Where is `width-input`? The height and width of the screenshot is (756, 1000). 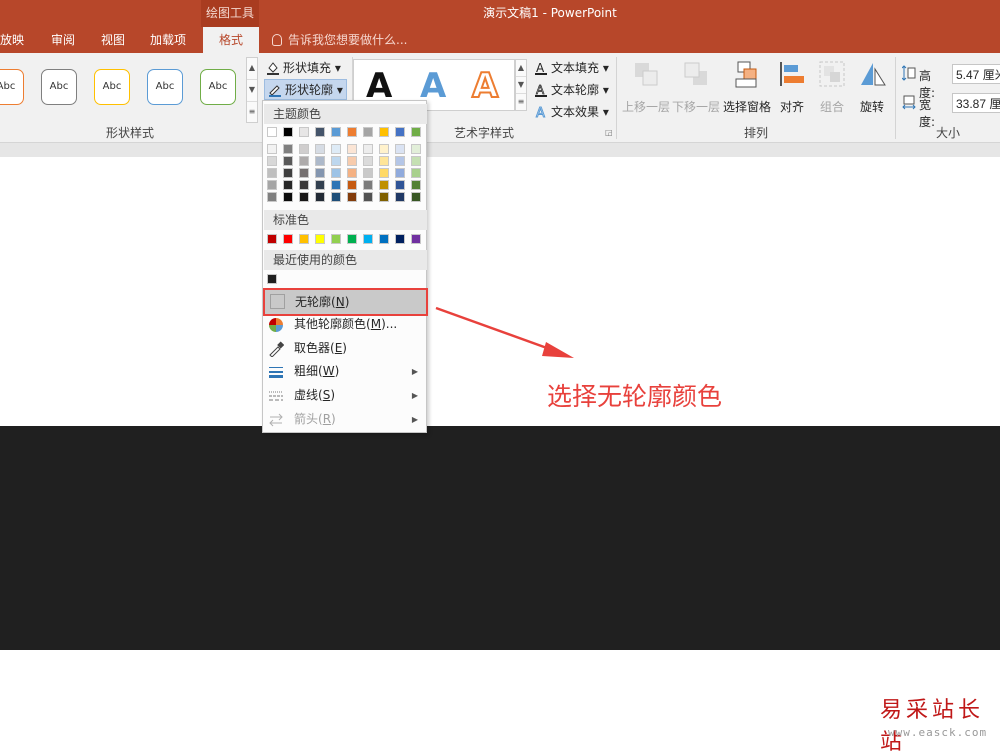
width-input is located at coordinates (976, 103).